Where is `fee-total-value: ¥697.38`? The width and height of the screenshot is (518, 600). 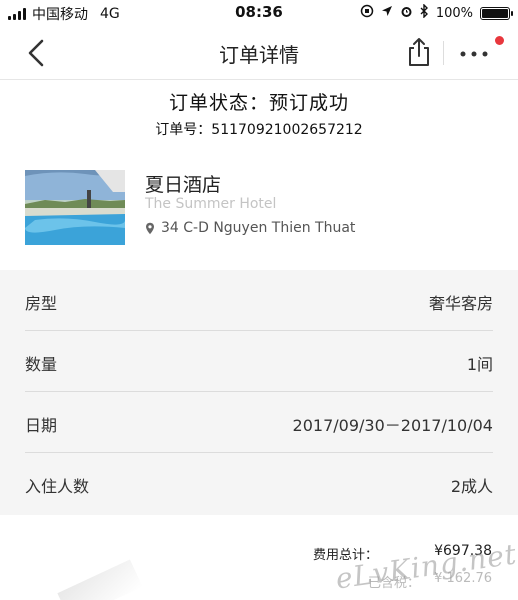 fee-total-value: ¥697.38 is located at coordinates (463, 551).